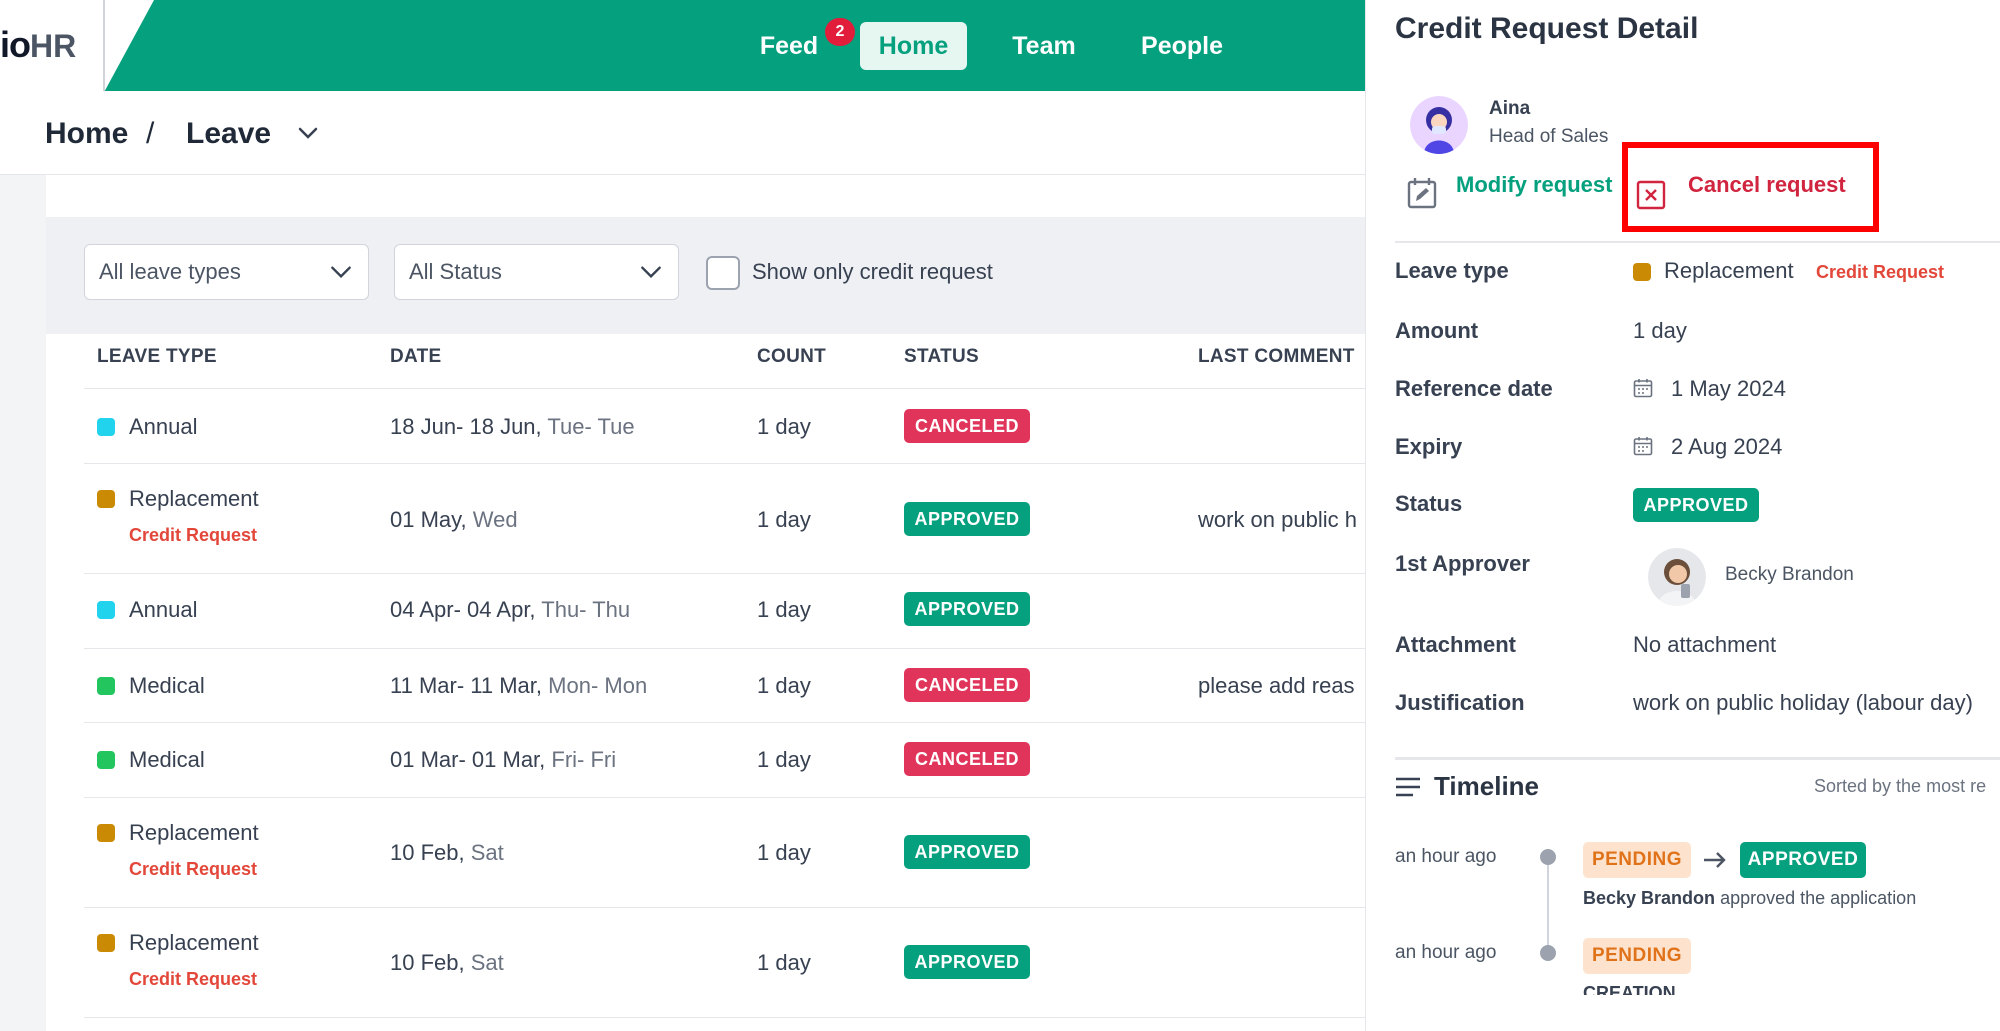  What do you see at coordinates (1789, 574) in the screenshot?
I see `first-approver-name: Becky Brandon` at bounding box center [1789, 574].